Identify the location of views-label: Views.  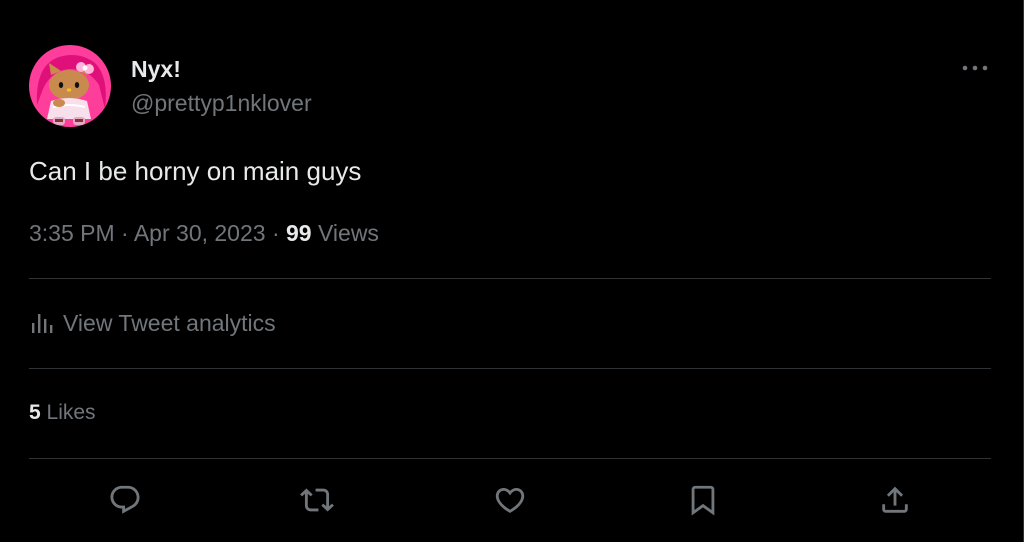
(348, 233).